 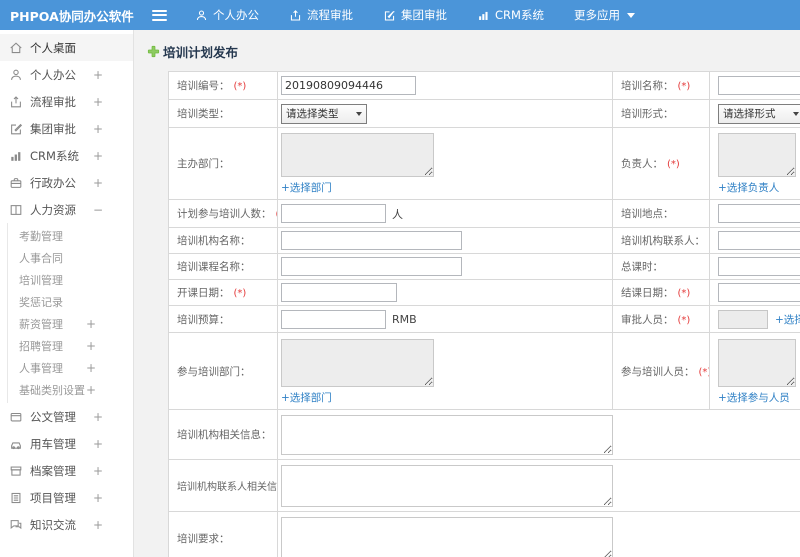 What do you see at coordinates (66, 101) in the screenshot?
I see `sidebar-item-workflow-approval: 流程审批 +` at bounding box center [66, 101].